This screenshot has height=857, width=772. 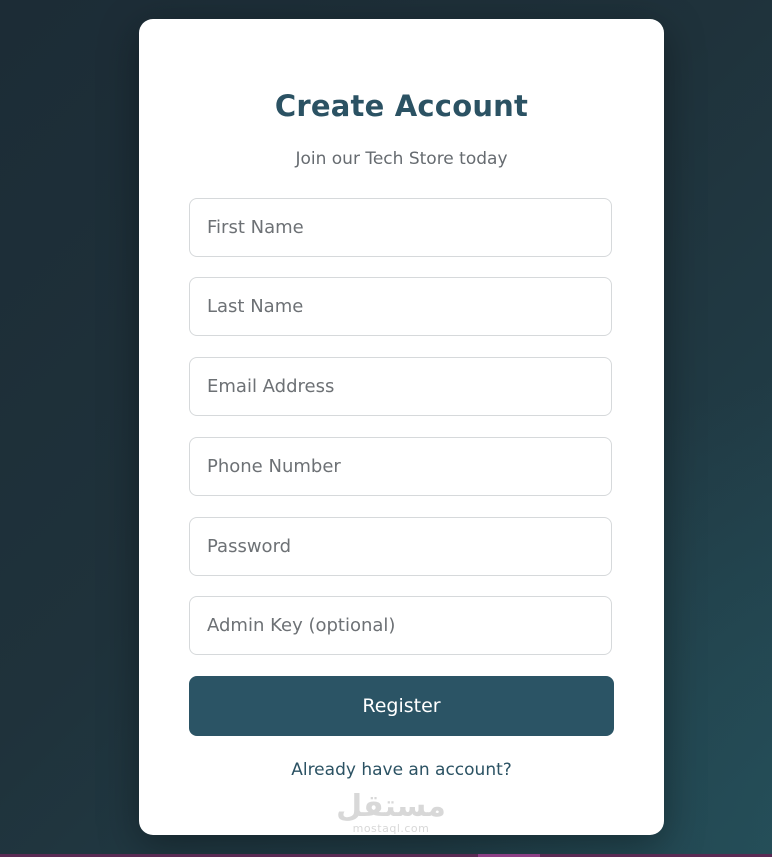 I want to click on email-input, so click(x=400, y=386).